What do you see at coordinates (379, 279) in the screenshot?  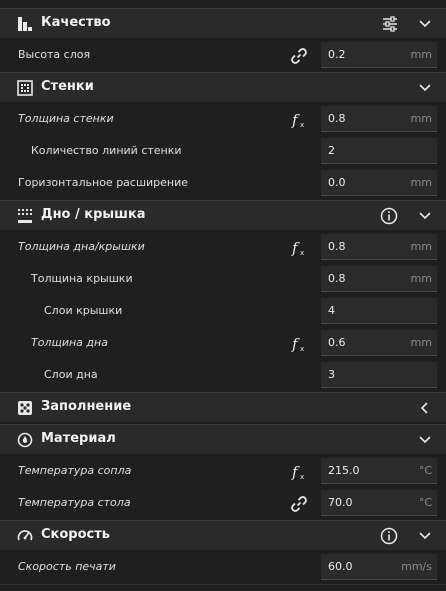 I see `top-thickness-input: 0.8 mm` at bounding box center [379, 279].